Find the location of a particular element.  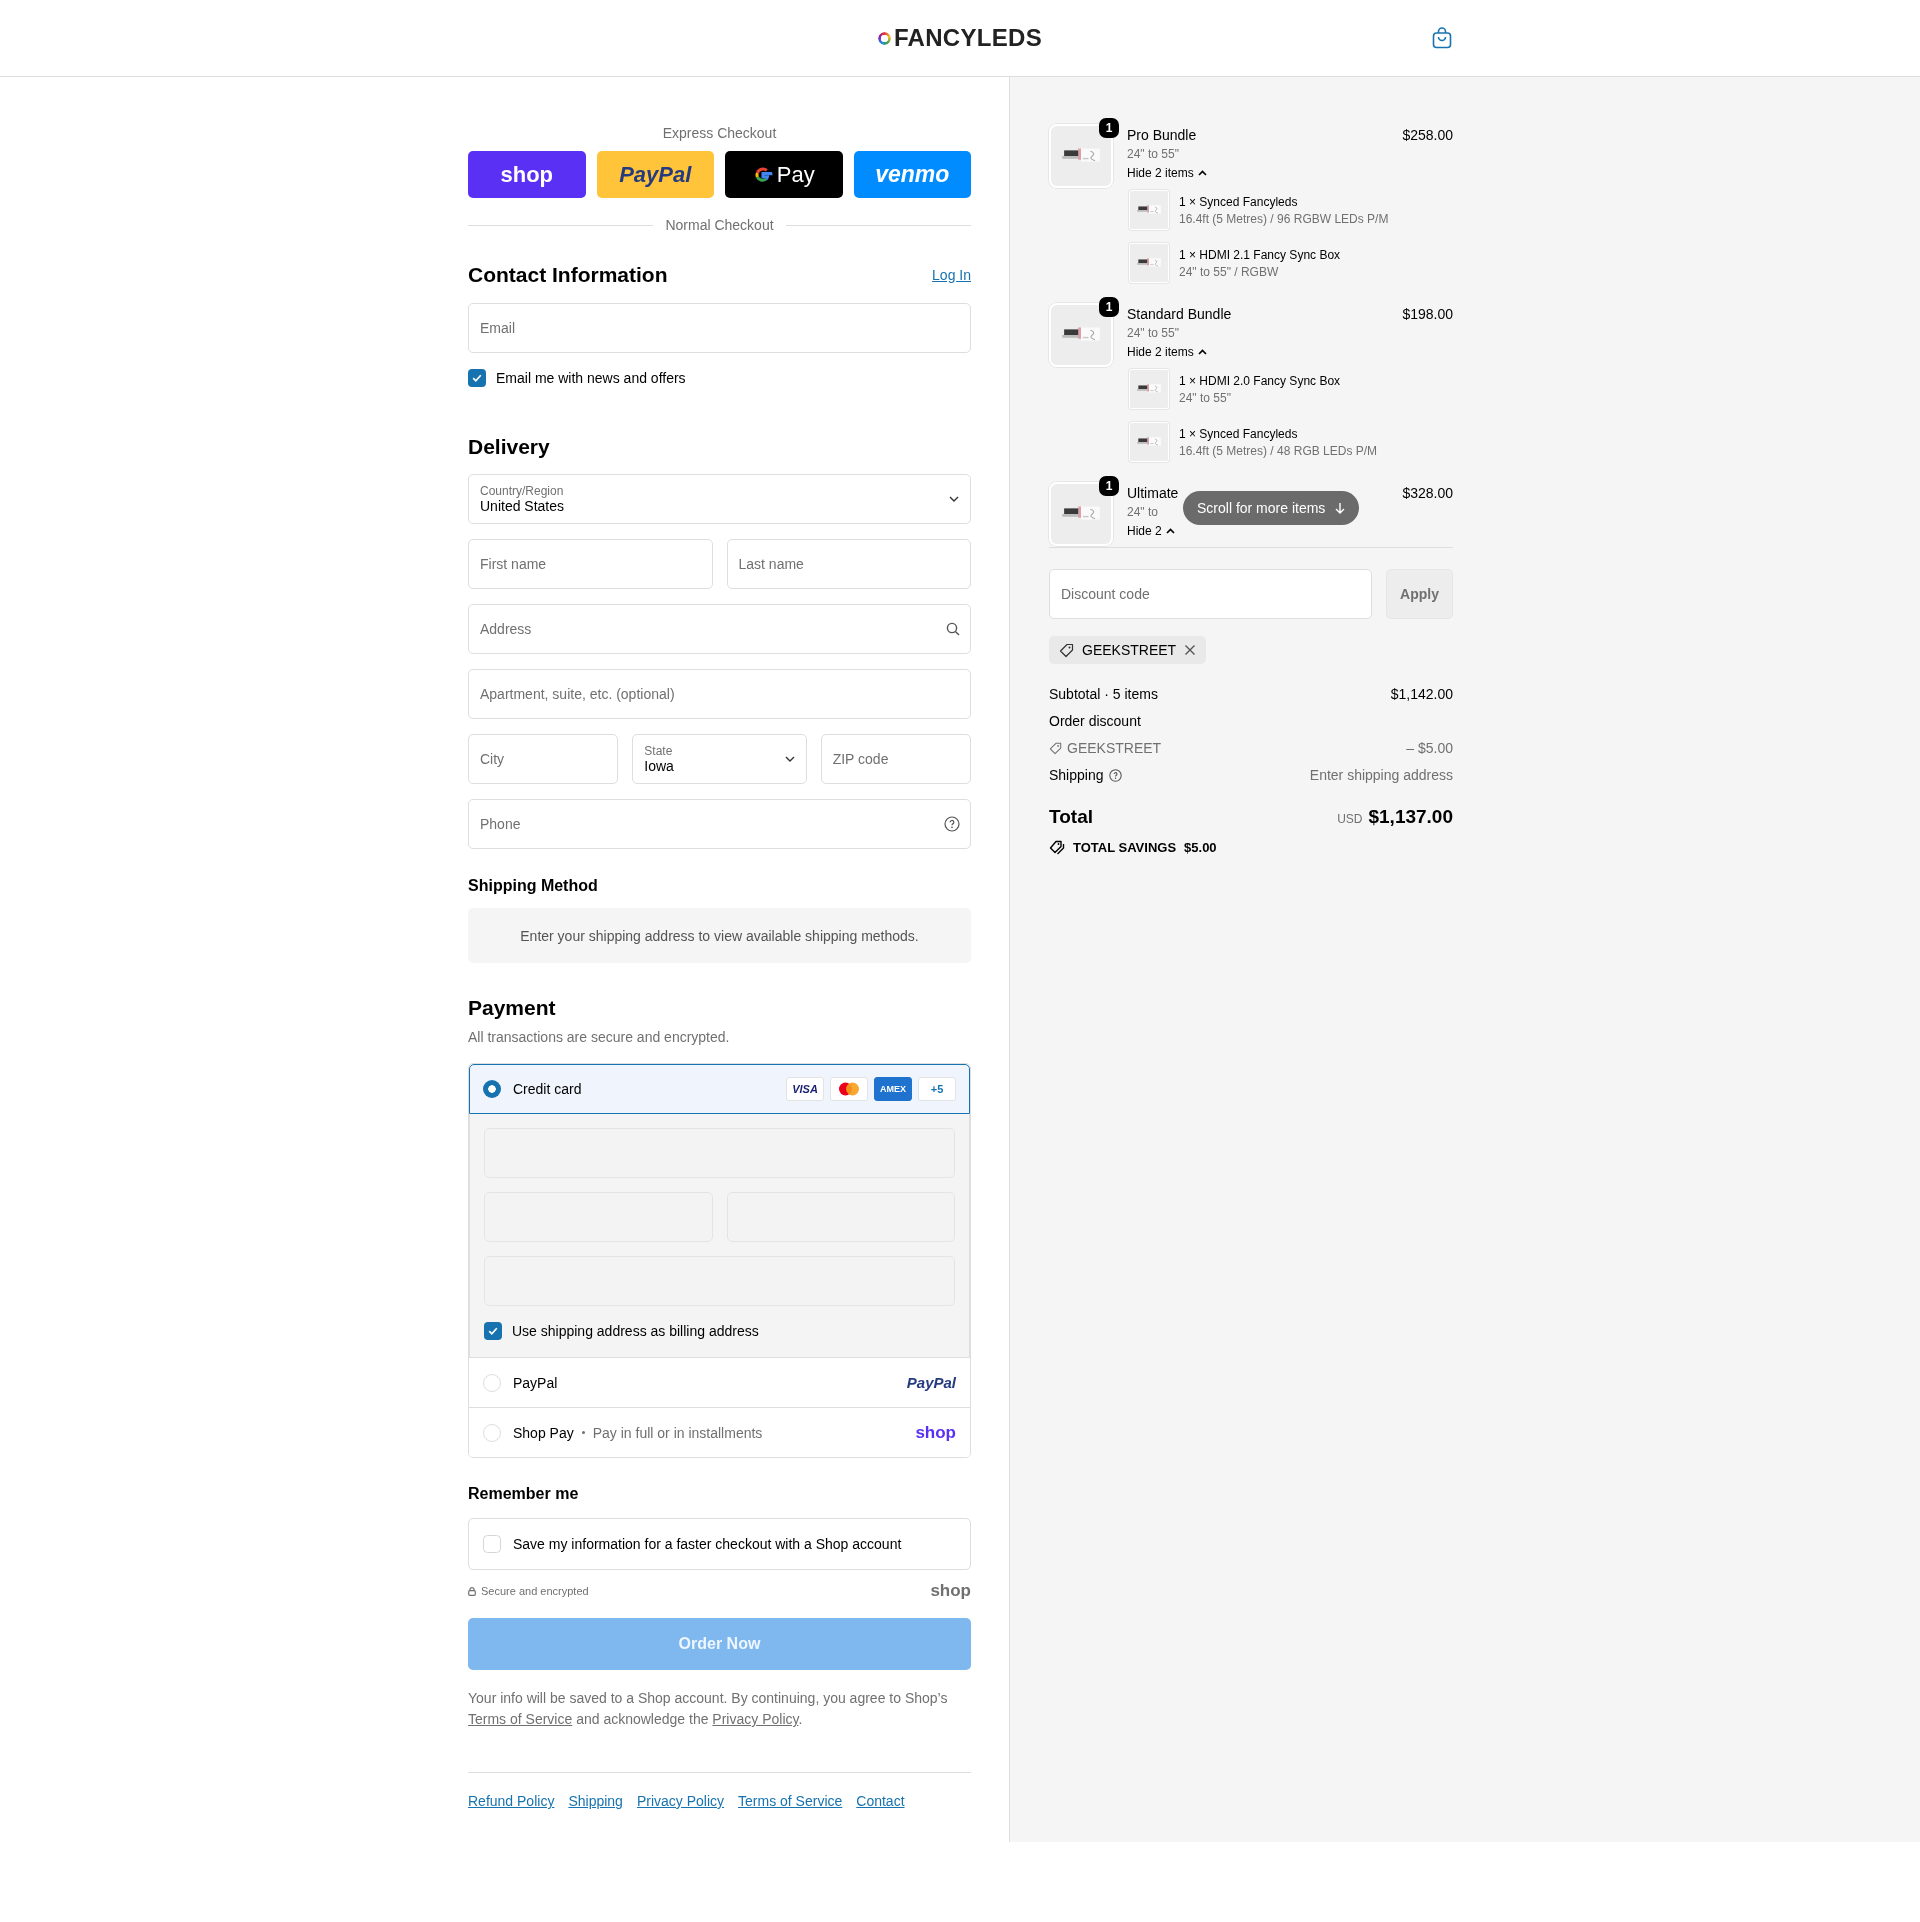

product-title: Ultimate is located at coordinates (1153, 493).